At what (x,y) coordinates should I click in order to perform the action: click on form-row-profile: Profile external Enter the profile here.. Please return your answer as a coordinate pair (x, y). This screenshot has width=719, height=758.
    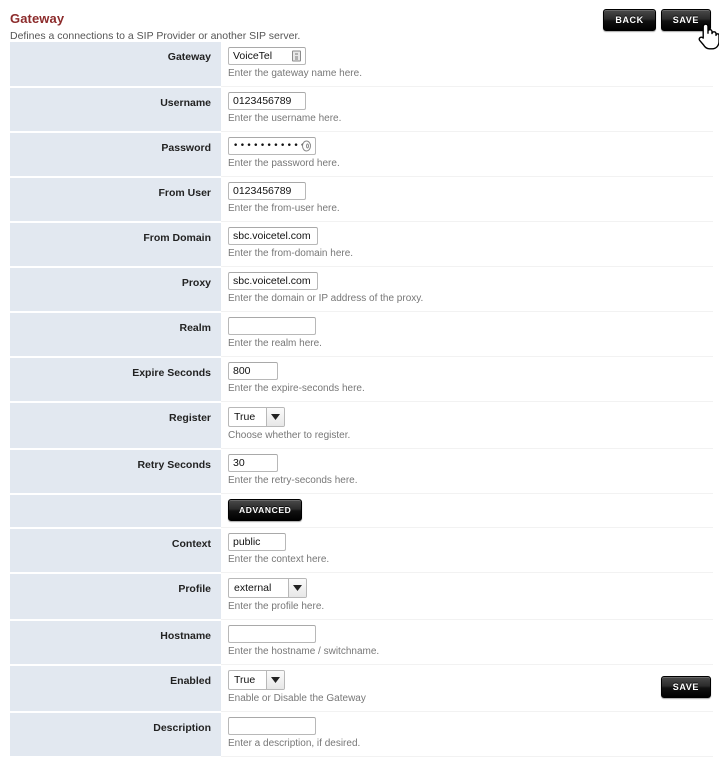
    Looking at the image, I should click on (361, 596).